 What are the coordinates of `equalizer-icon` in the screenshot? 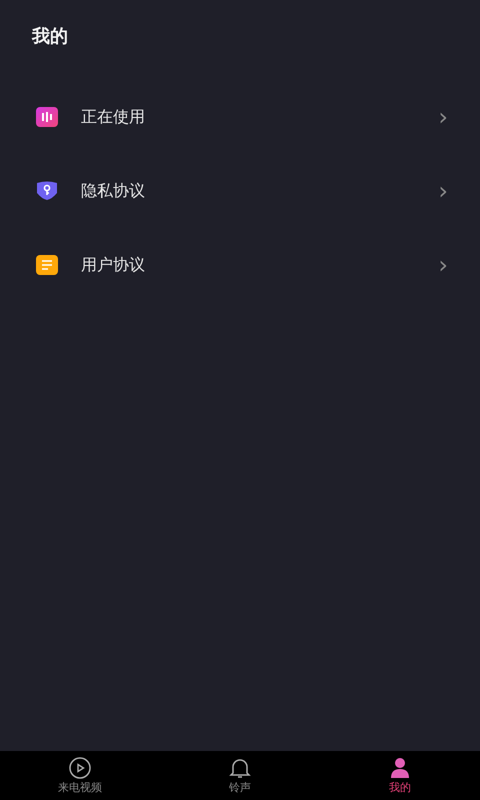 It's located at (47, 117).